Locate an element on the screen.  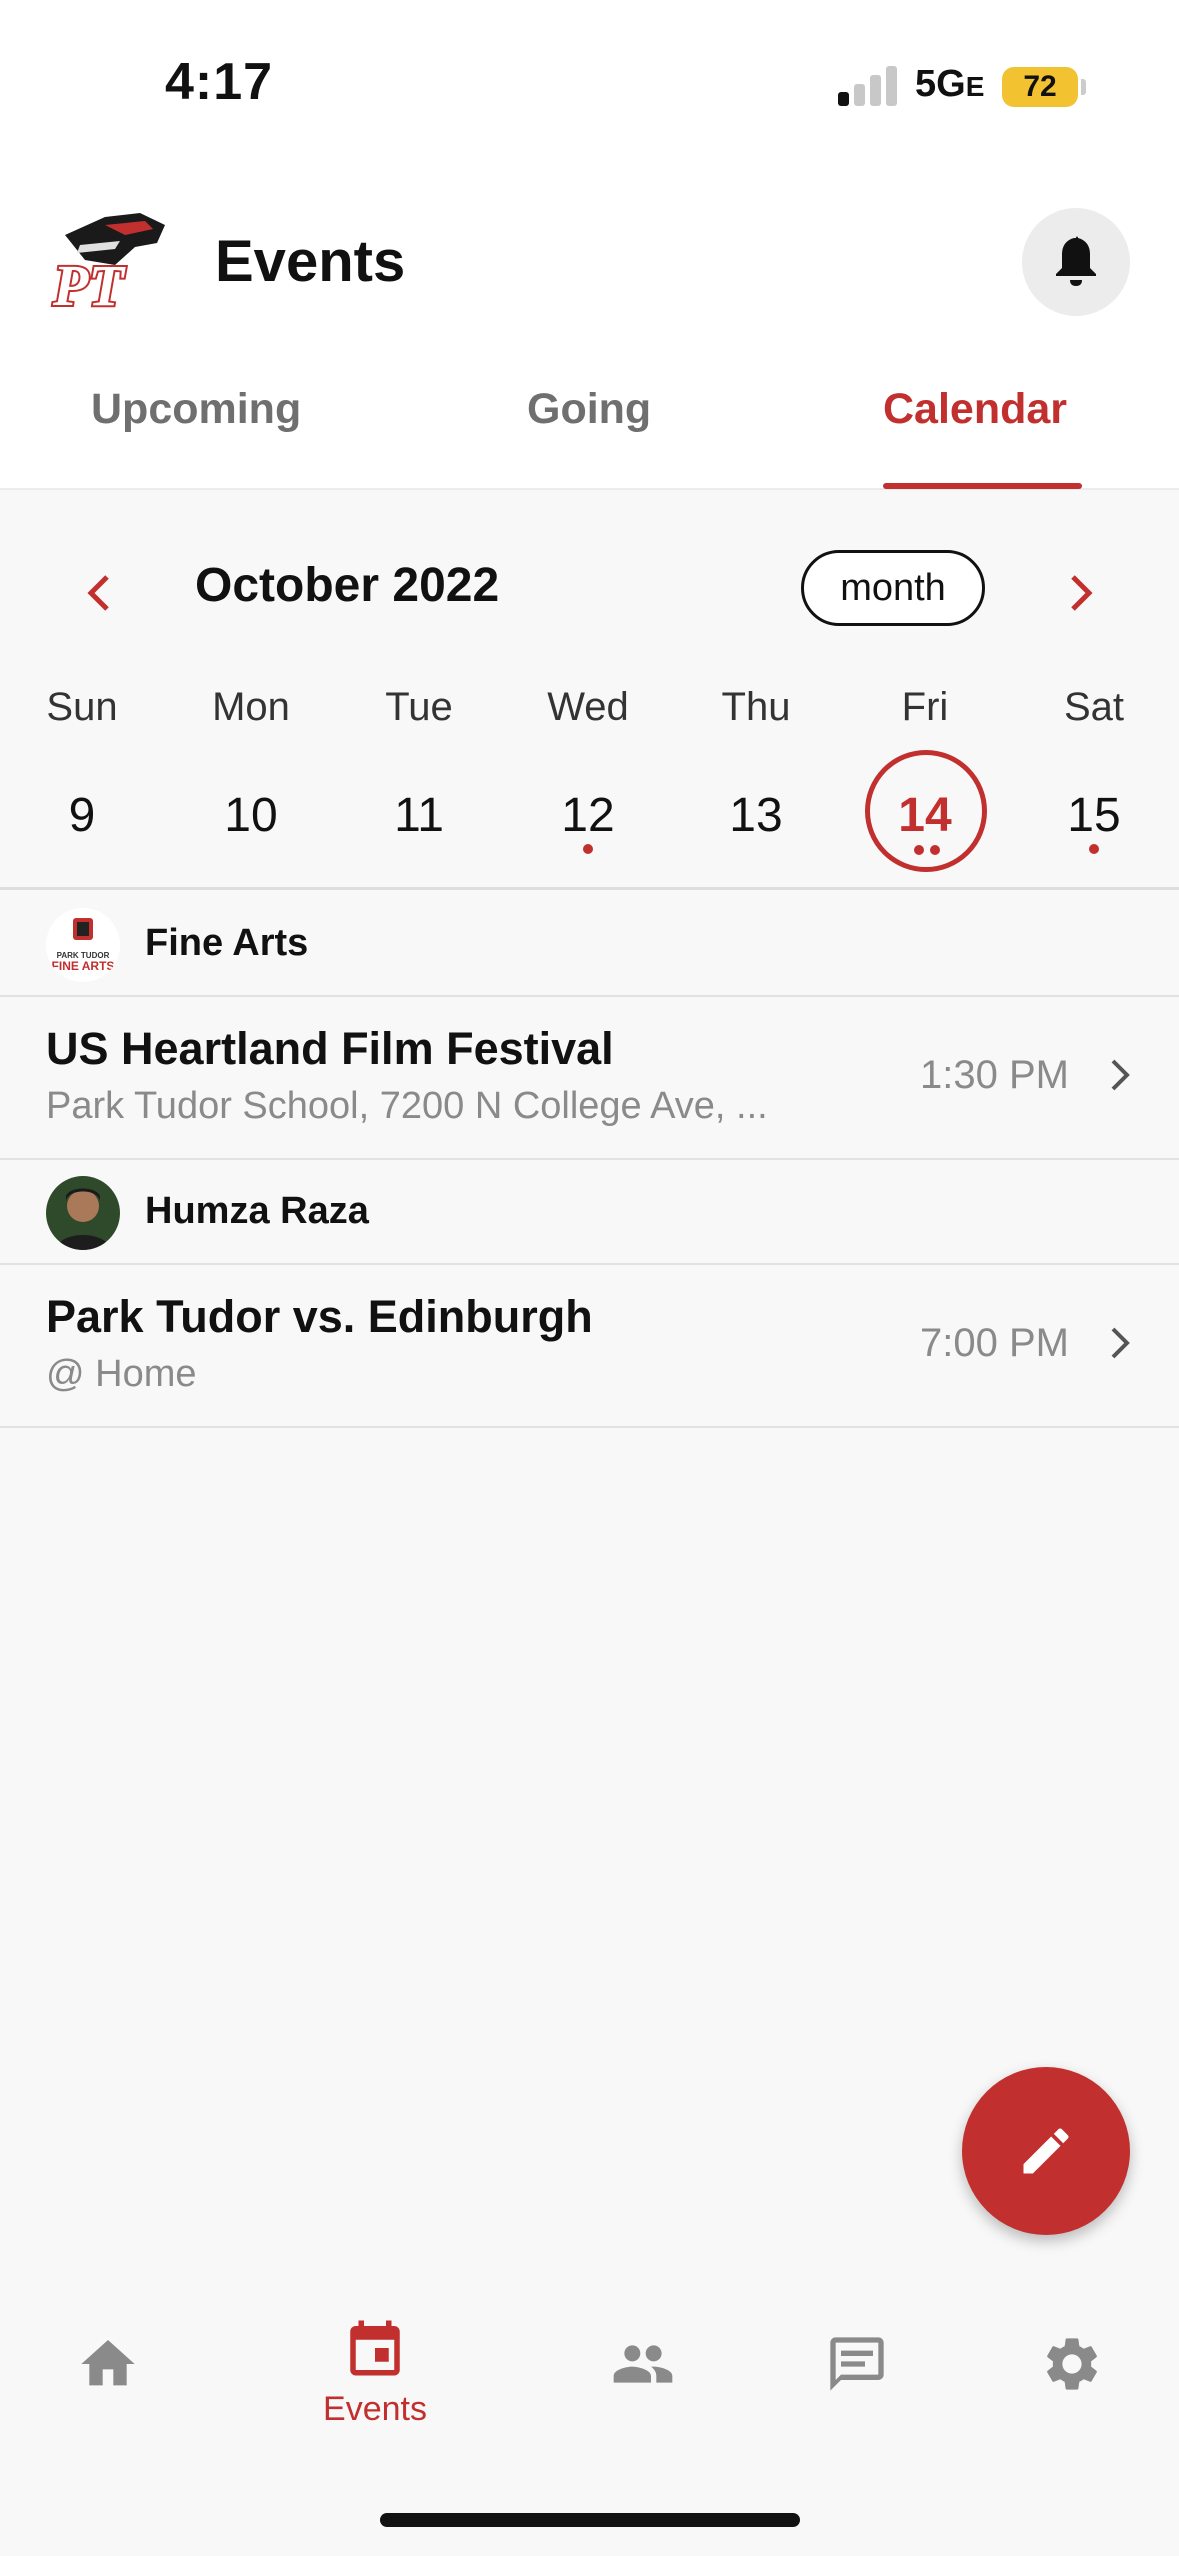
group-avatar: PARK TUDOR FINE ARTS is located at coordinates (83, 945).